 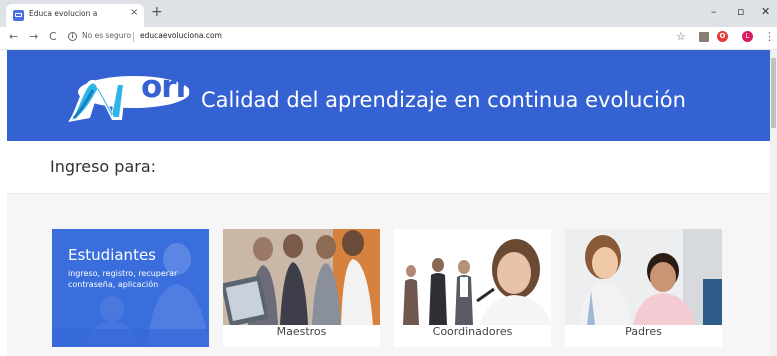 I want to click on tab-close-icon: ×, so click(x=134, y=12).